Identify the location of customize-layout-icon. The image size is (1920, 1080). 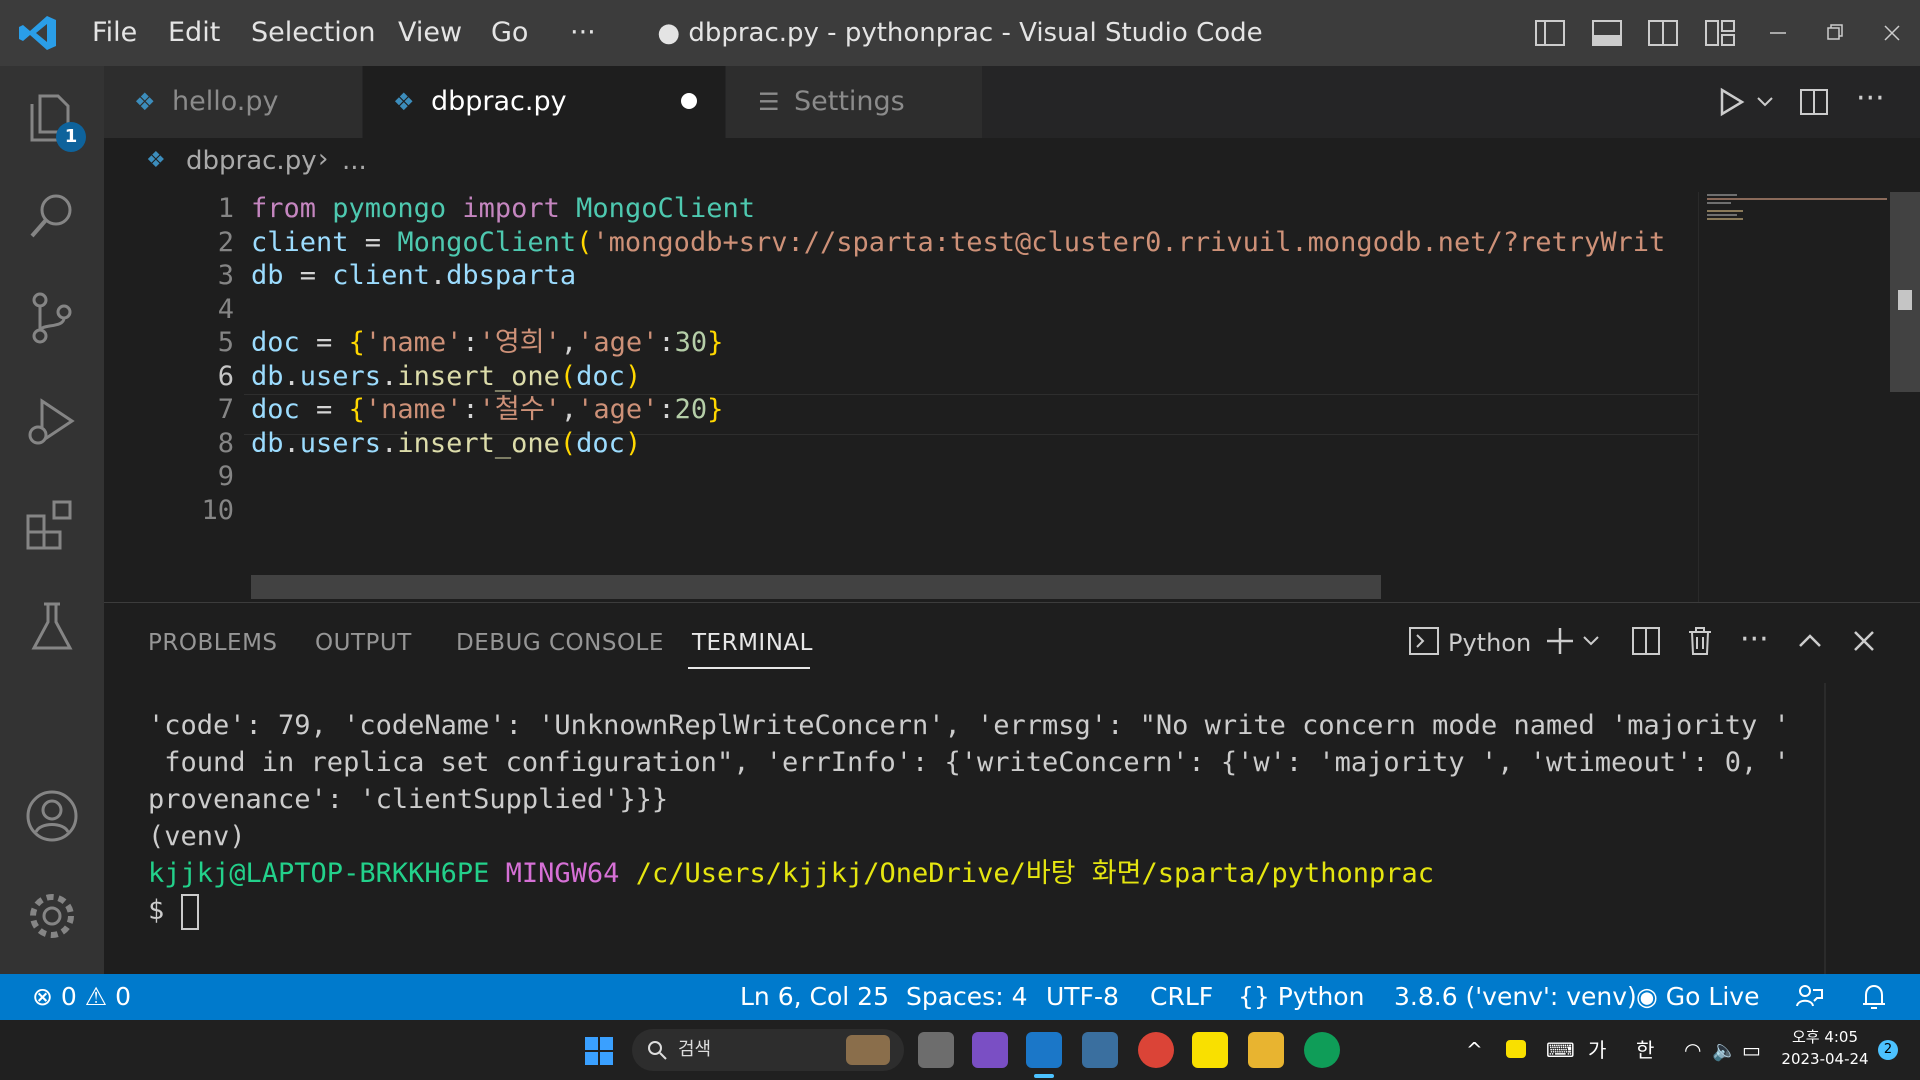
(1720, 33).